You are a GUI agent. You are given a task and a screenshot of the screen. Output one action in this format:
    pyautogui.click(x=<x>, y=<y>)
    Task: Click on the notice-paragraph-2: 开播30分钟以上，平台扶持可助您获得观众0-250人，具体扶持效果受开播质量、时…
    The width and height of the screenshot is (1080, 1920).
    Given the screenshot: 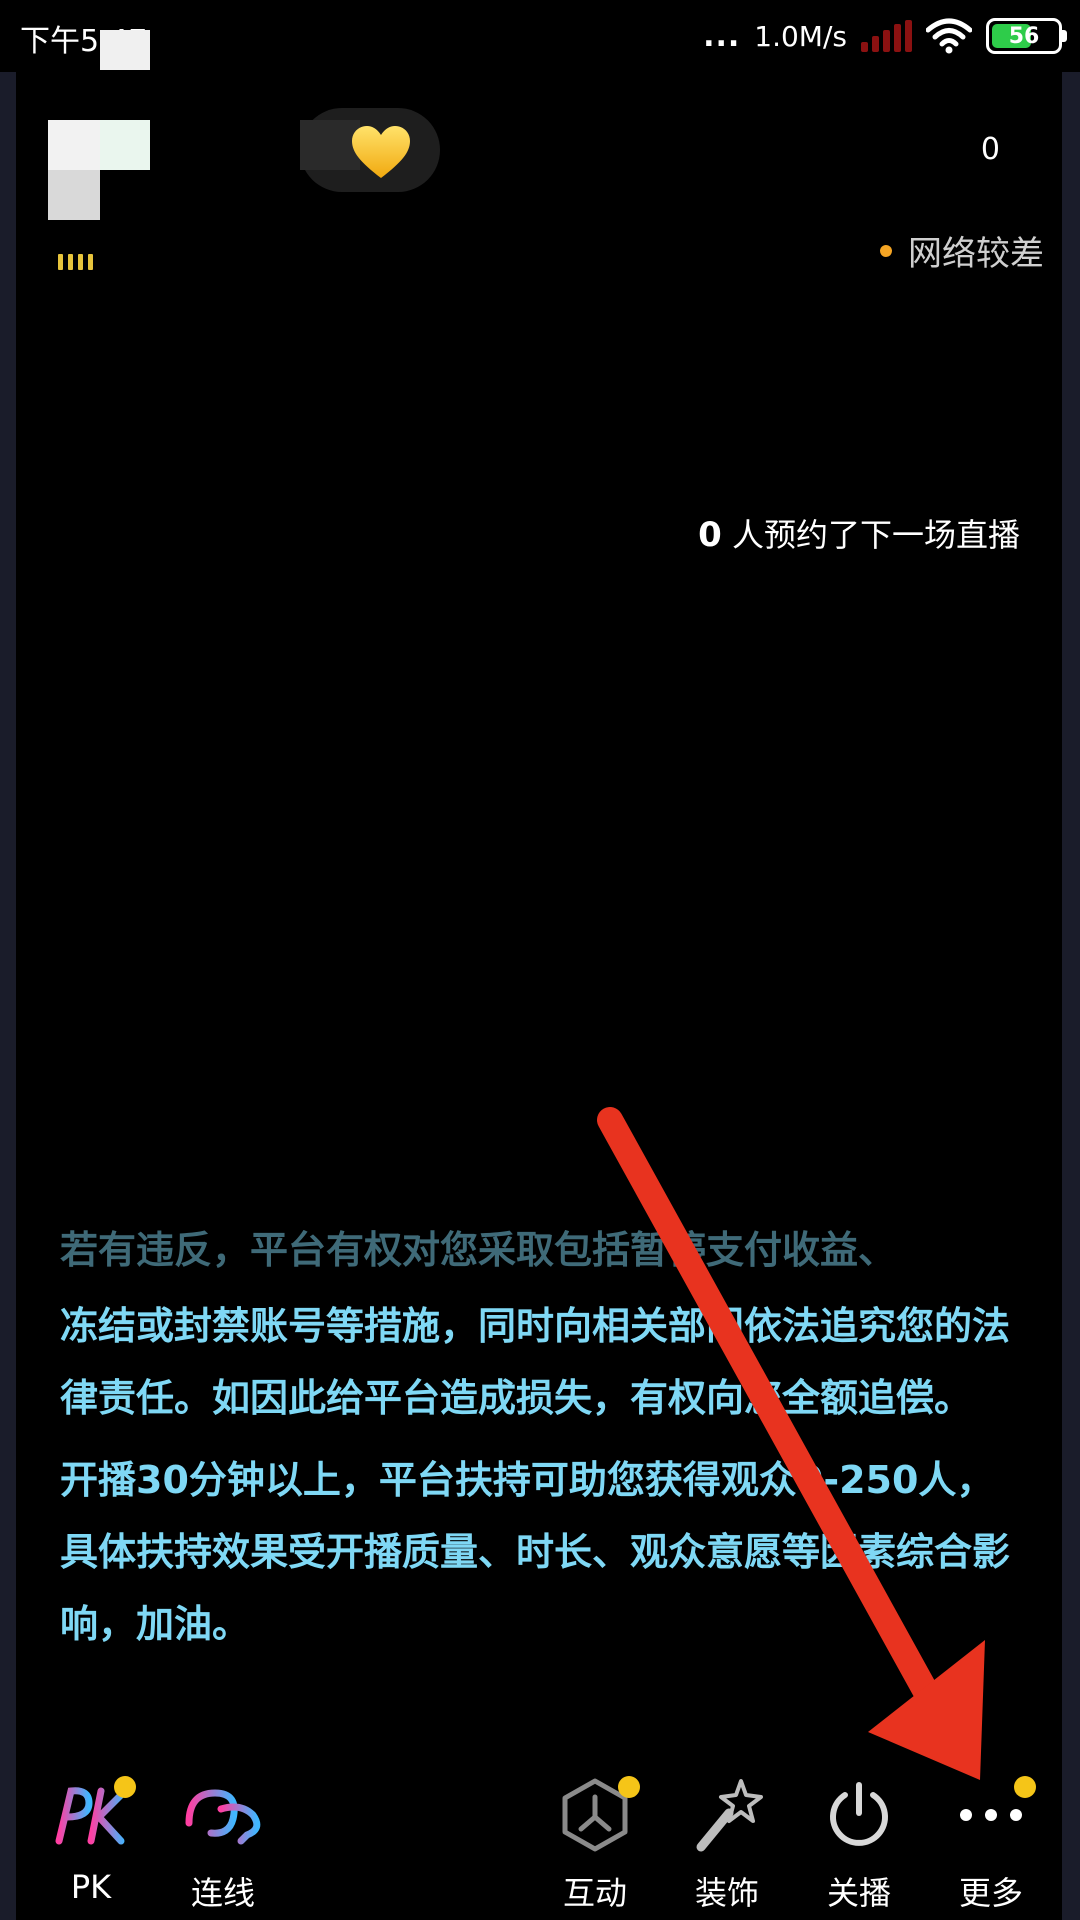 What is the action you would take?
    pyautogui.click(x=535, y=1552)
    